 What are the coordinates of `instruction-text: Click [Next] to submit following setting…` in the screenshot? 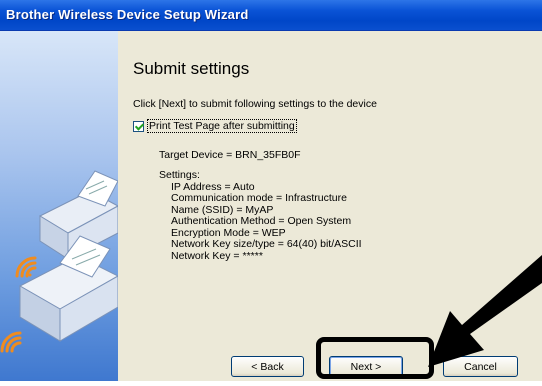 It's located at (255, 104).